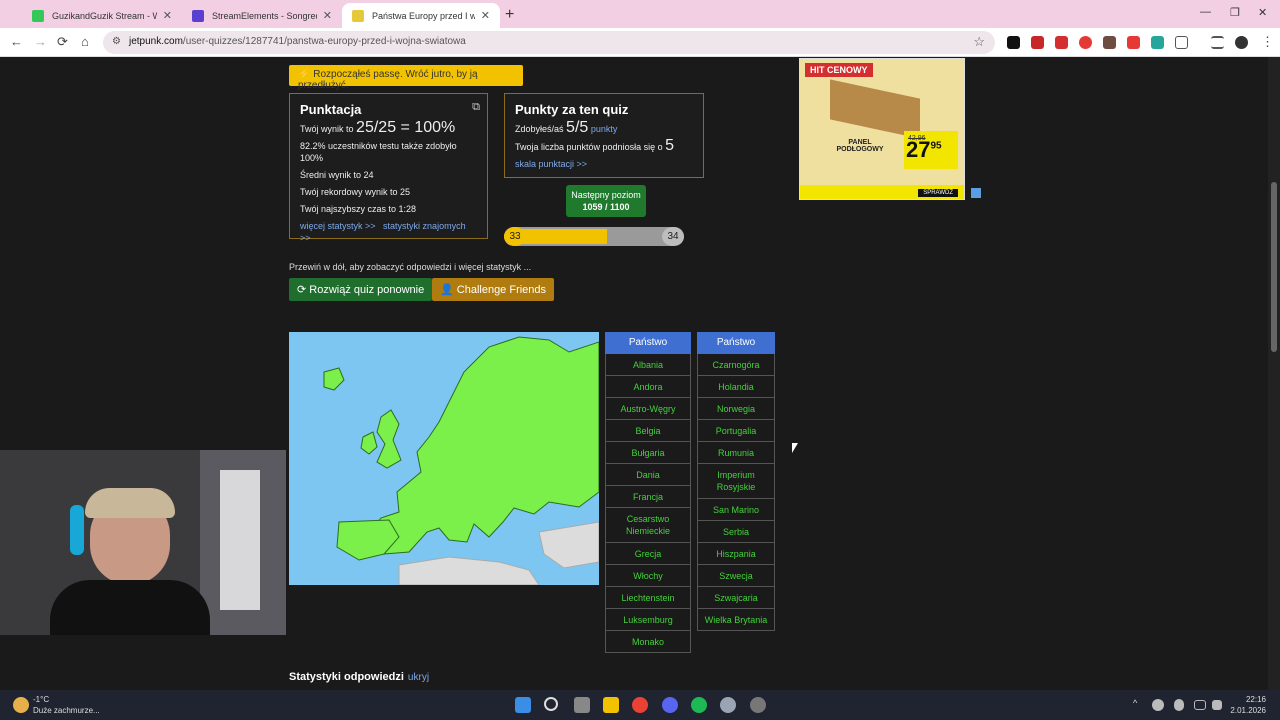  I want to click on europe-map, so click(444, 458).